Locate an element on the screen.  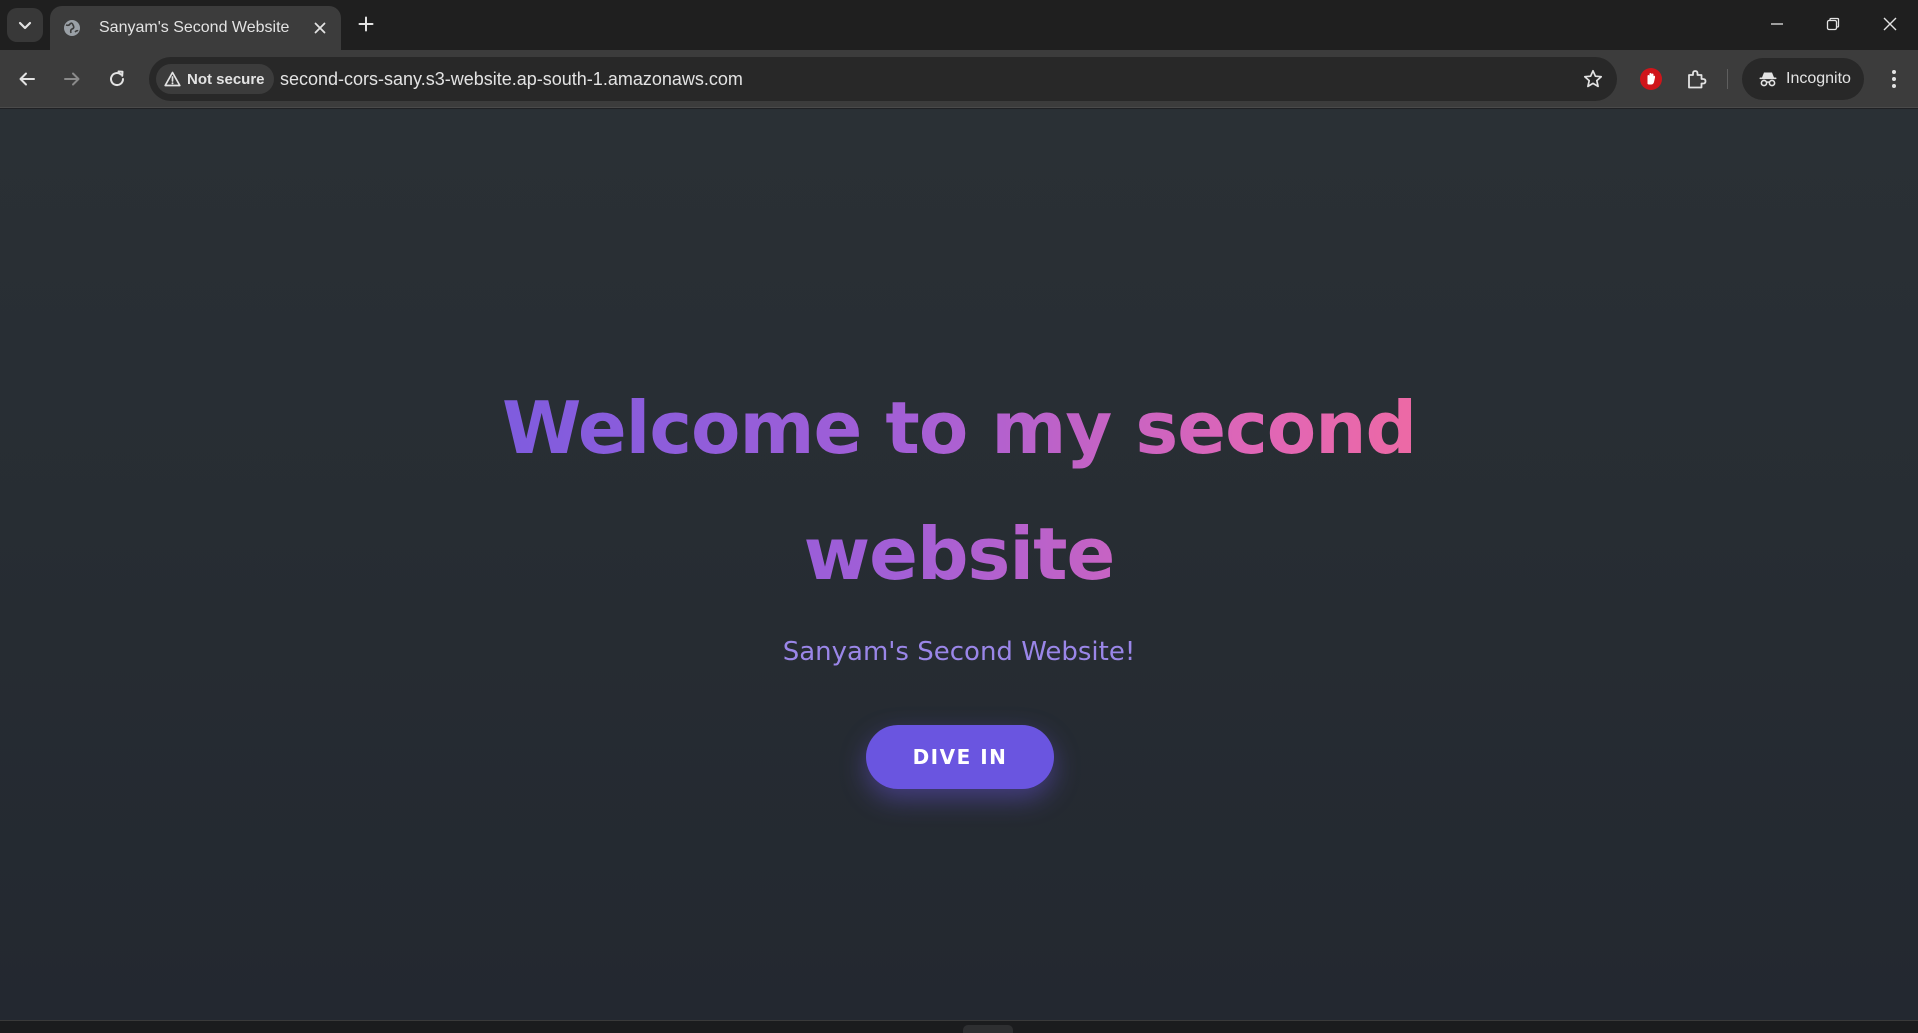
forward-button is located at coordinates (72, 79).